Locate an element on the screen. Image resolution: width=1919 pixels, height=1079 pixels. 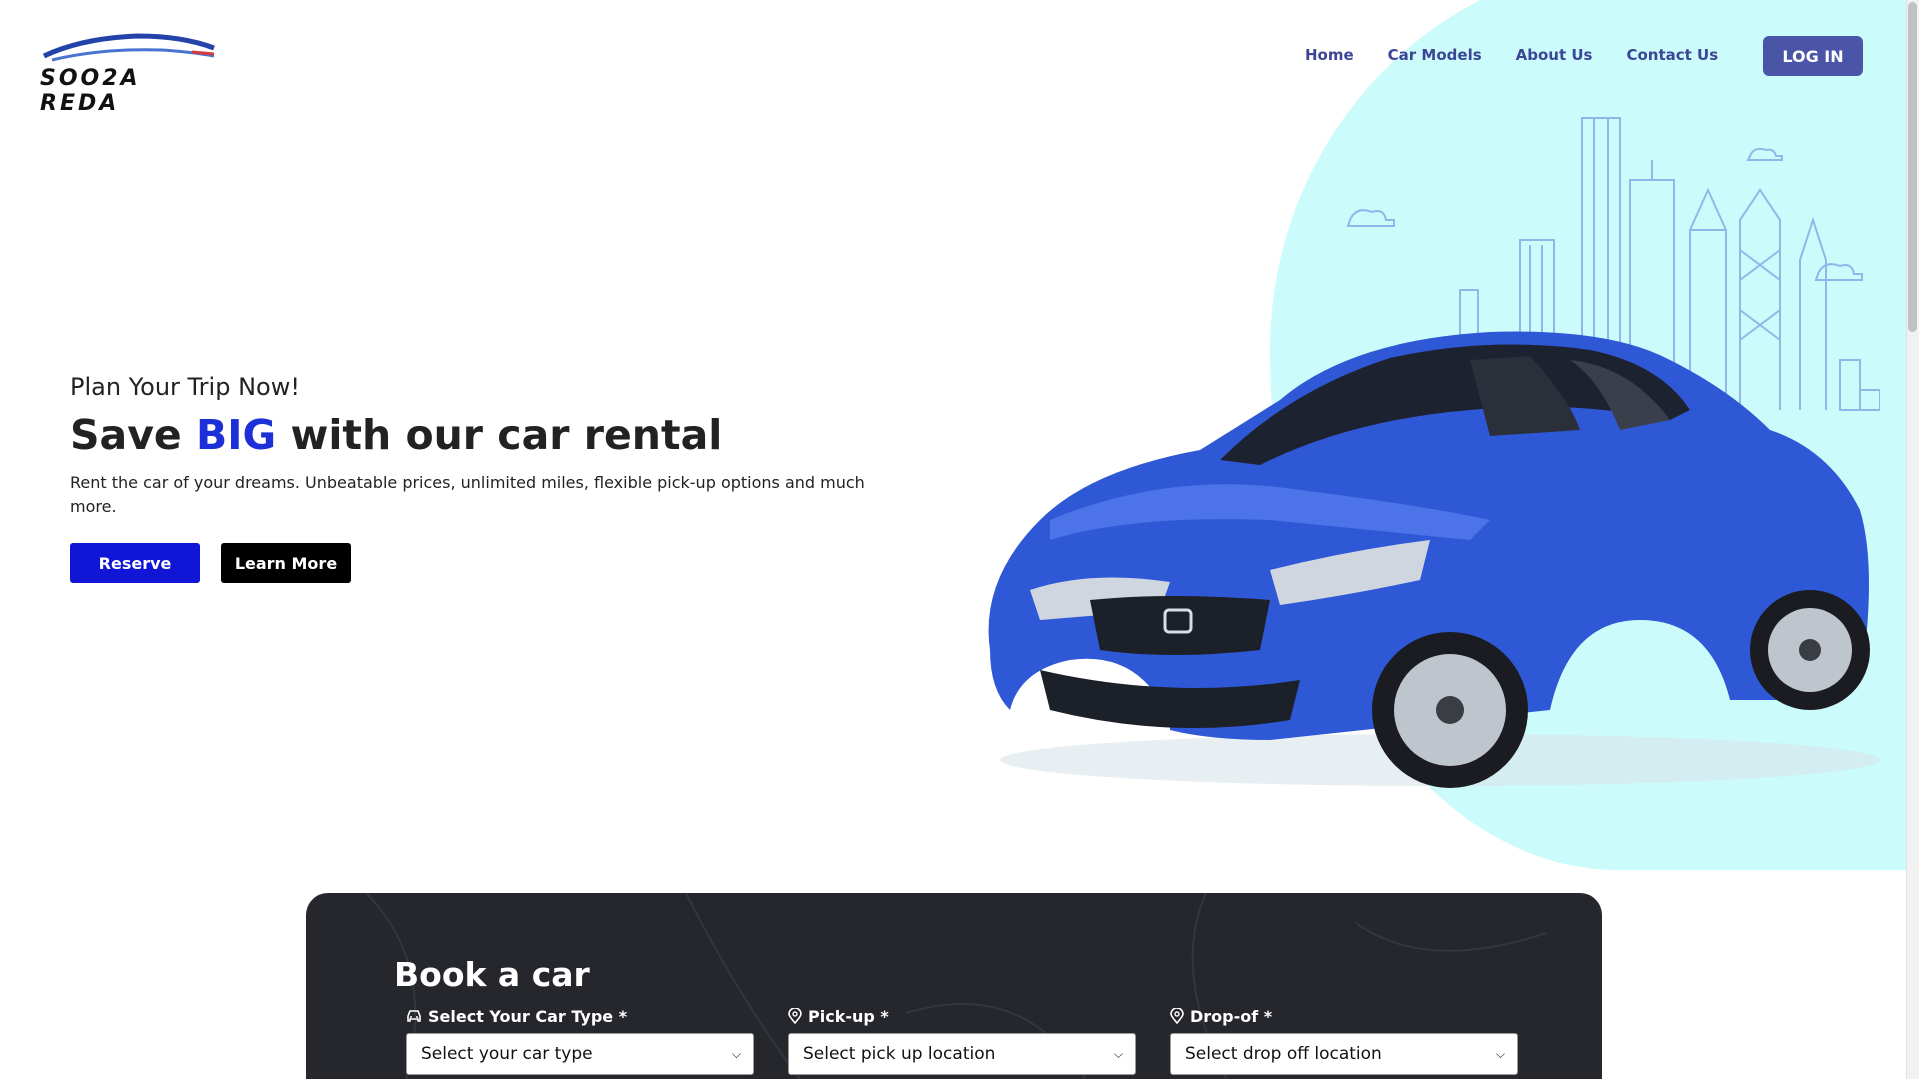
scrollbar-thumb is located at coordinates (1912, 167).